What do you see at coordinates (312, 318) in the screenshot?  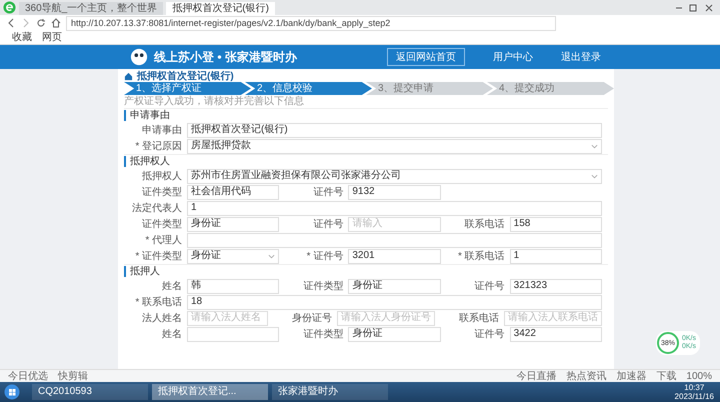 I see `field-label: 身份证号` at bounding box center [312, 318].